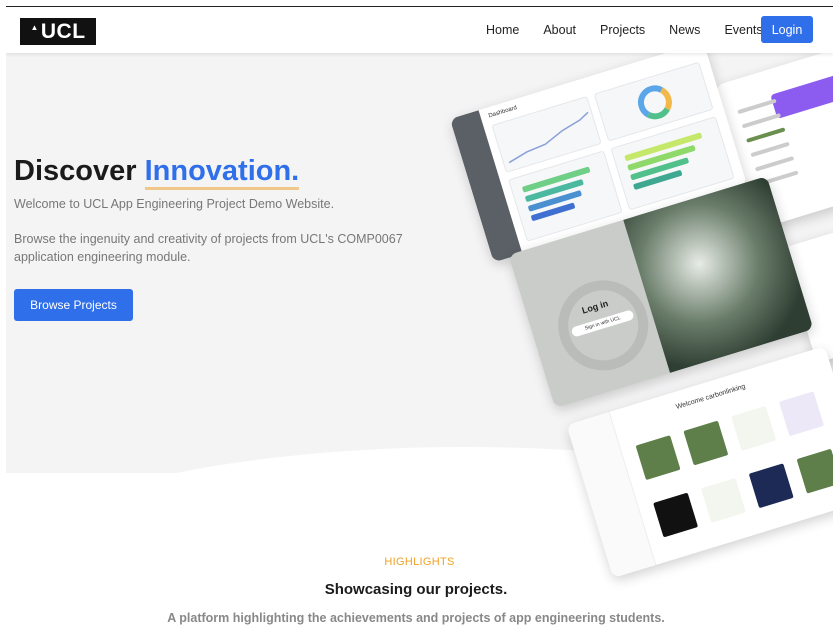 The height and width of the screenshot is (643, 833). I want to click on highlights-label: HIGHLIGHTS, so click(419, 562).